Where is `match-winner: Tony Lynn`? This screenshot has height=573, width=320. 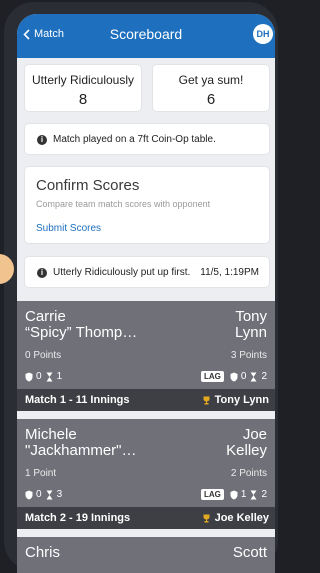 match-winner: Tony Lynn is located at coordinates (235, 400).